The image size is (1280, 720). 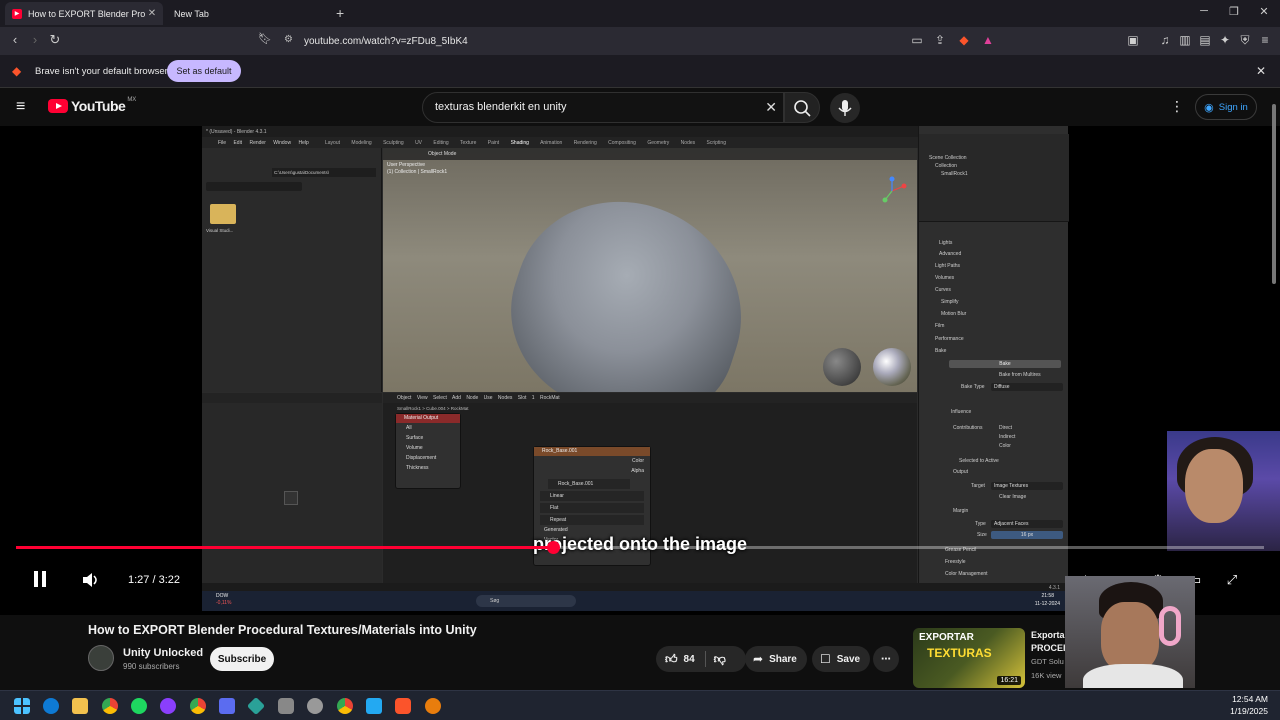 I want to click on video-time: 1:27 / 3:22, so click(x=154, y=580).